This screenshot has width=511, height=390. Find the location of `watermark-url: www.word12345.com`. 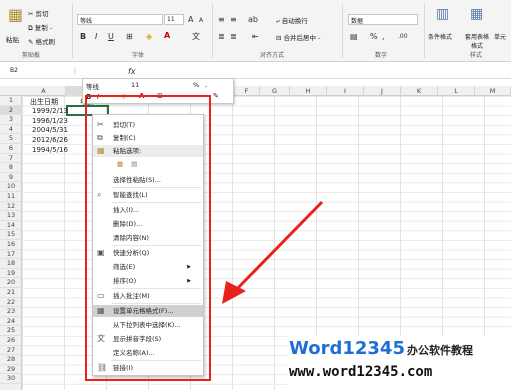

watermark-url: www.word12345.com is located at coordinates (361, 372).